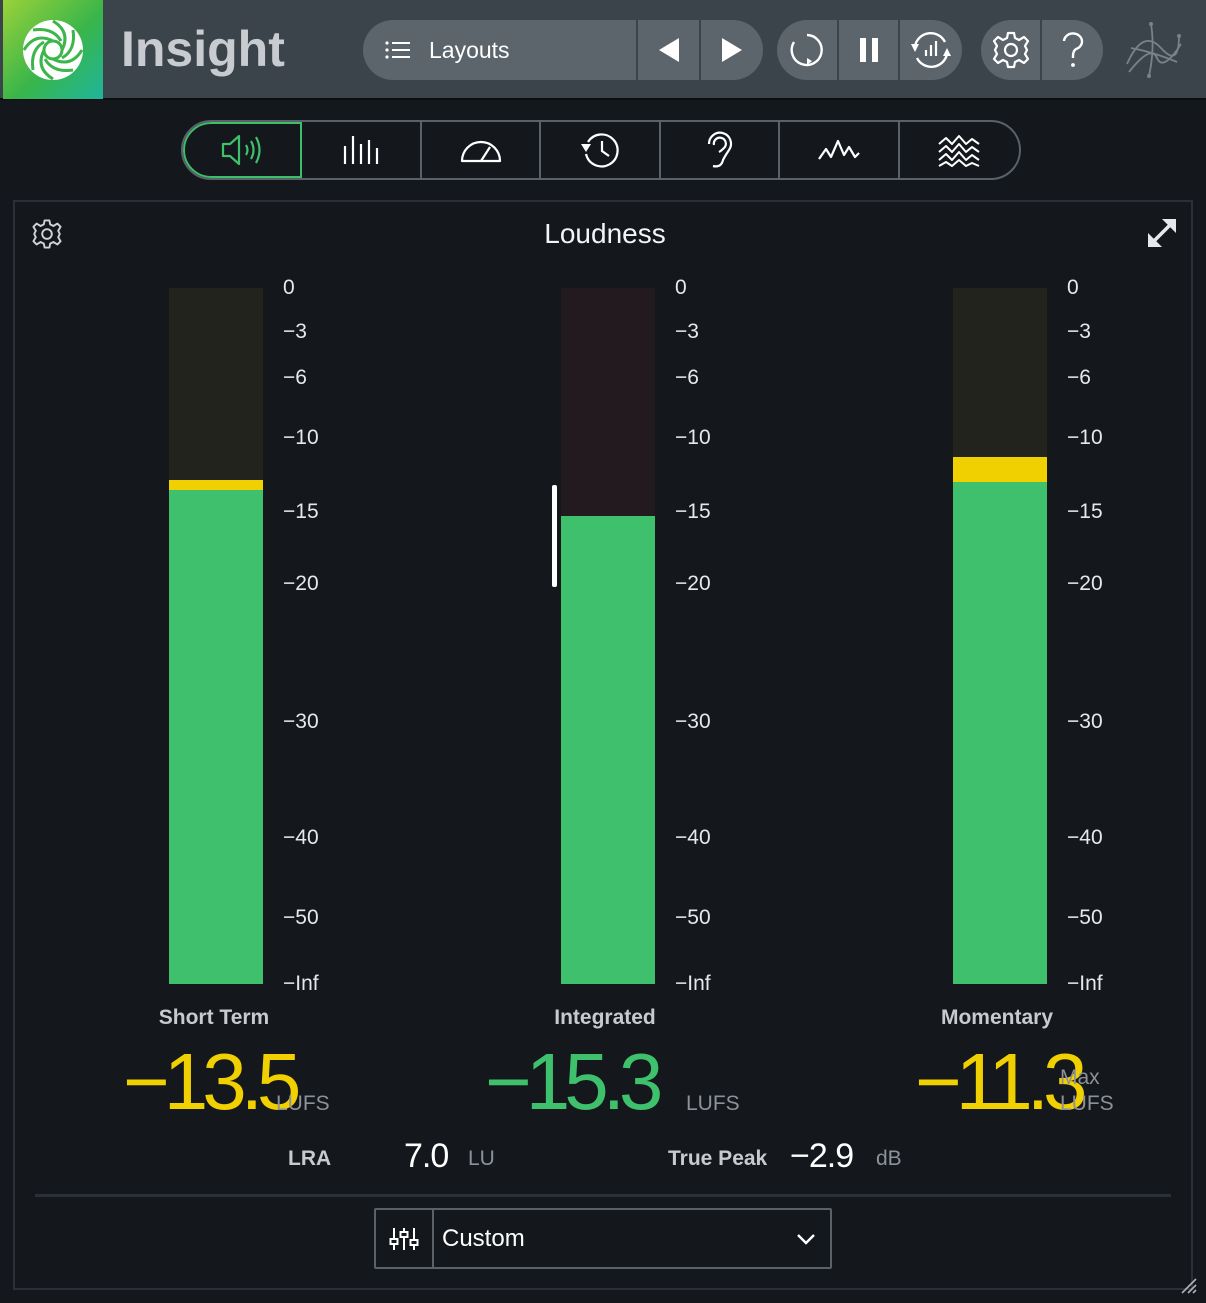 This screenshot has width=1206, height=1303. I want to click on true-peak-unit: dB, so click(889, 1158).